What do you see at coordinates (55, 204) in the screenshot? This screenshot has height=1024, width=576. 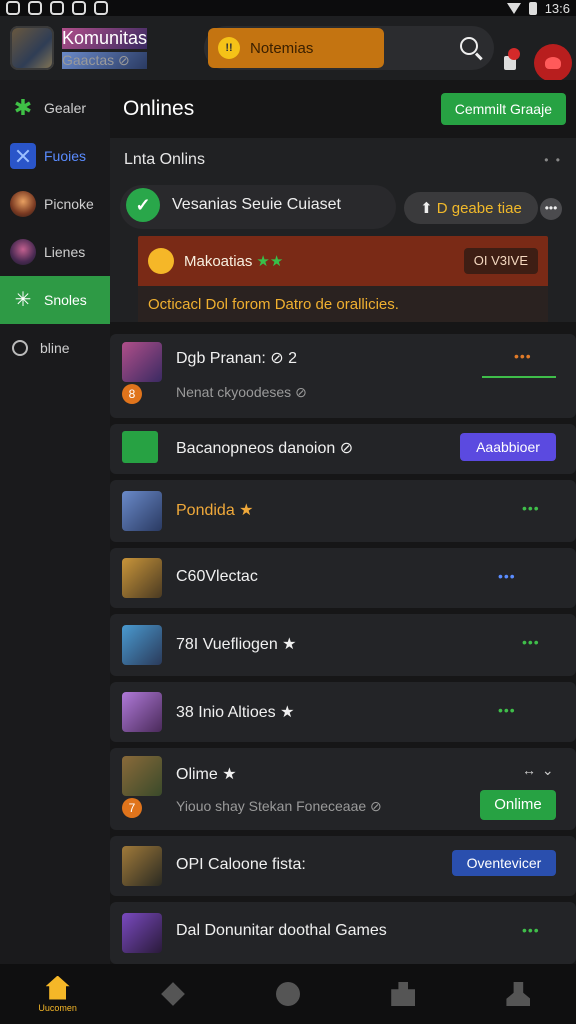 I see `sidebar-item-picnoke: Picnoke` at bounding box center [55, 204].